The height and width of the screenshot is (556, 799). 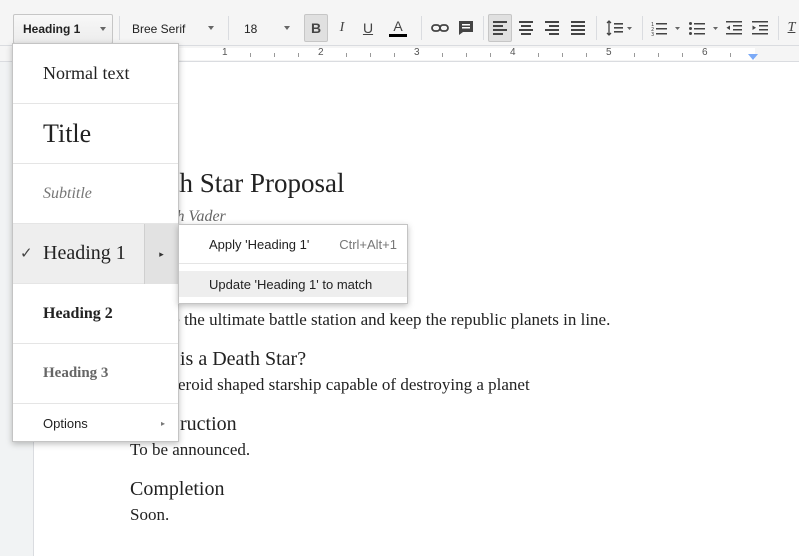 I want to click on comment-icon, so click(x=466, y=28).